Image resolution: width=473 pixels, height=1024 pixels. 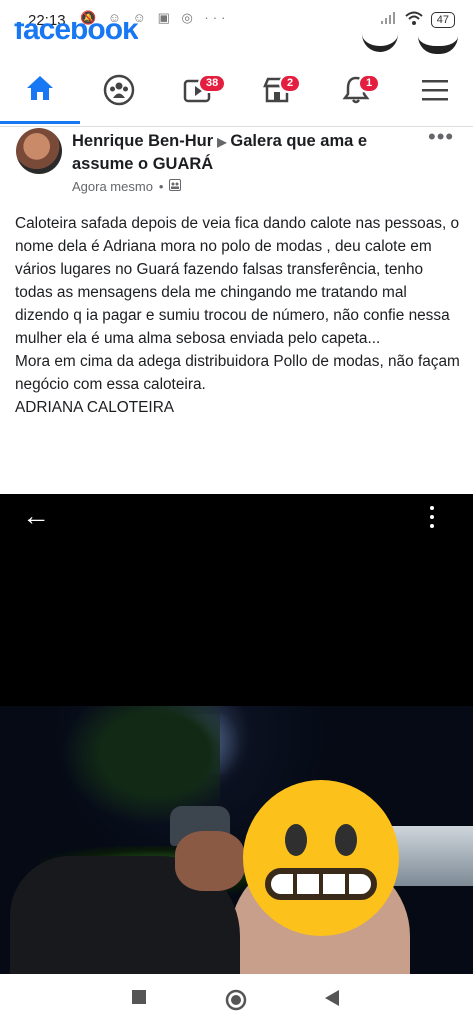 I want to click on facebook-logo: facebook, so click(x=76, y=34).